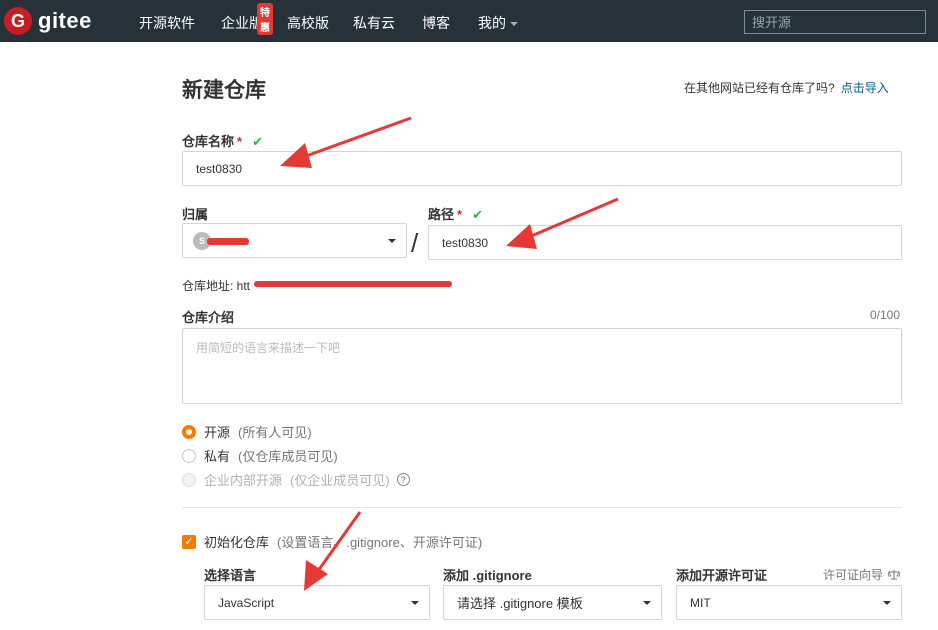  Describe the element at coordinates (275, 432) in the screenshot. I see `radio-public-hint: (所有人可见)` at that location.